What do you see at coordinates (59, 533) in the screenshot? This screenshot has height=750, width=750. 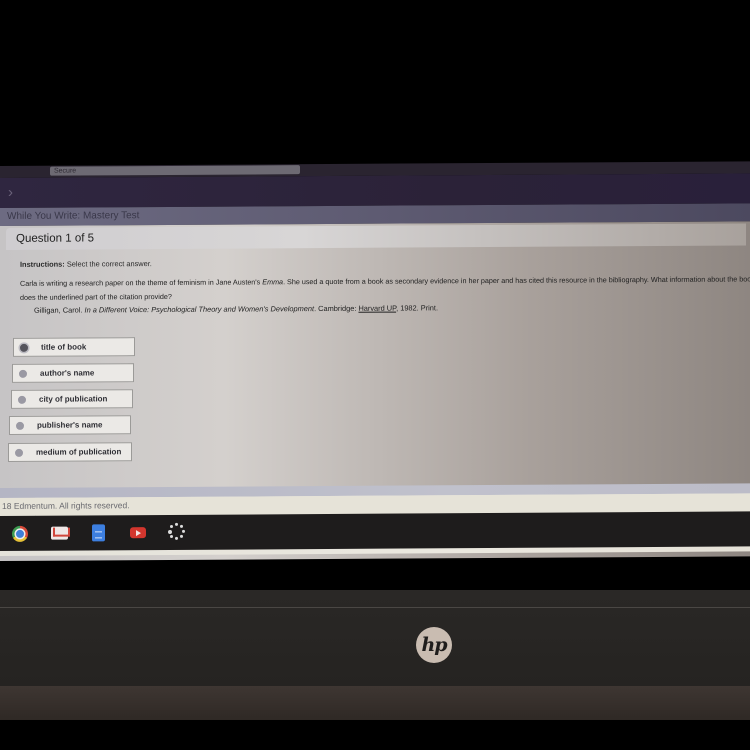 I see `gmail-icon` at bounding box center [59, 533].